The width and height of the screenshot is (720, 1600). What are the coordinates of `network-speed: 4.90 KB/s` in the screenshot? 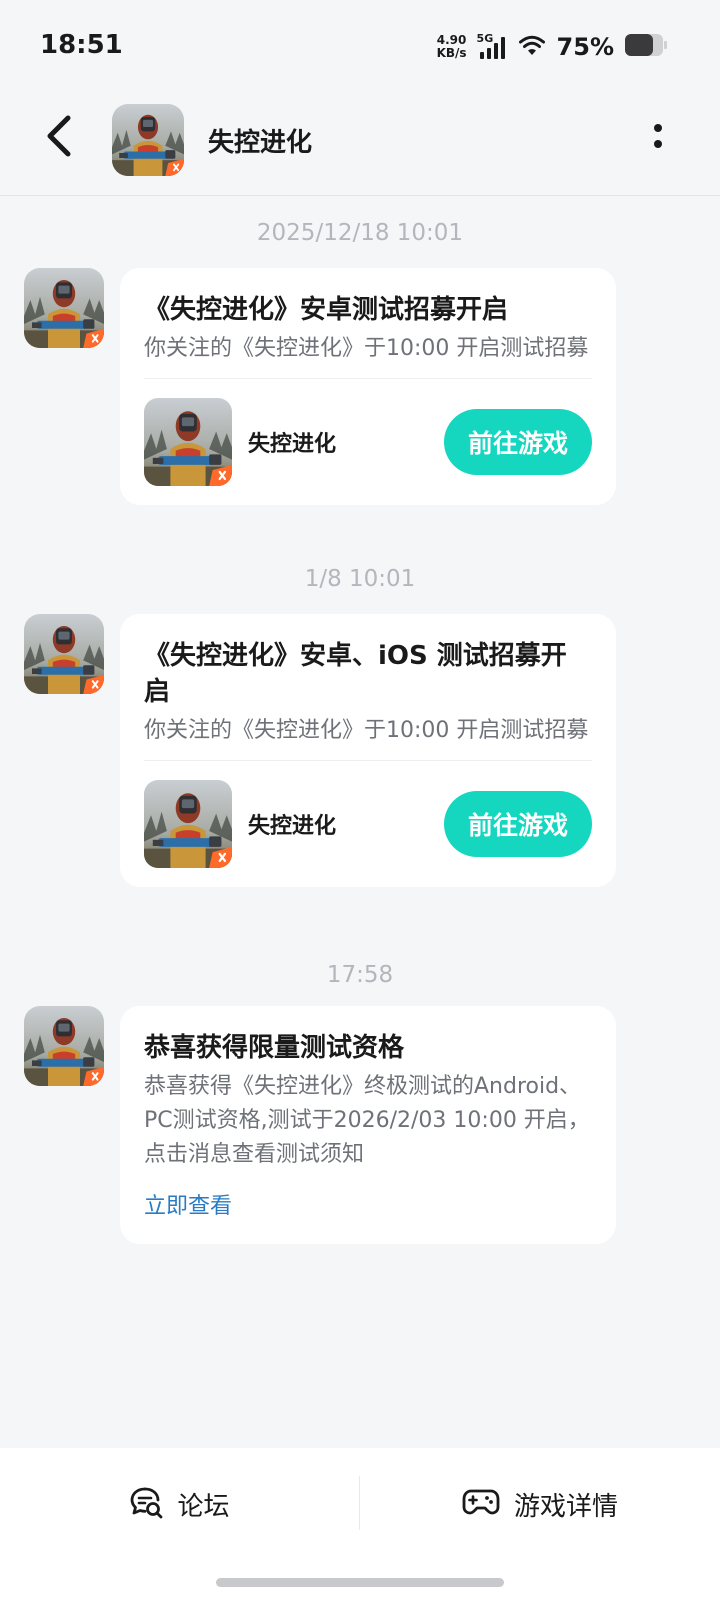 It's located at (452, 47).